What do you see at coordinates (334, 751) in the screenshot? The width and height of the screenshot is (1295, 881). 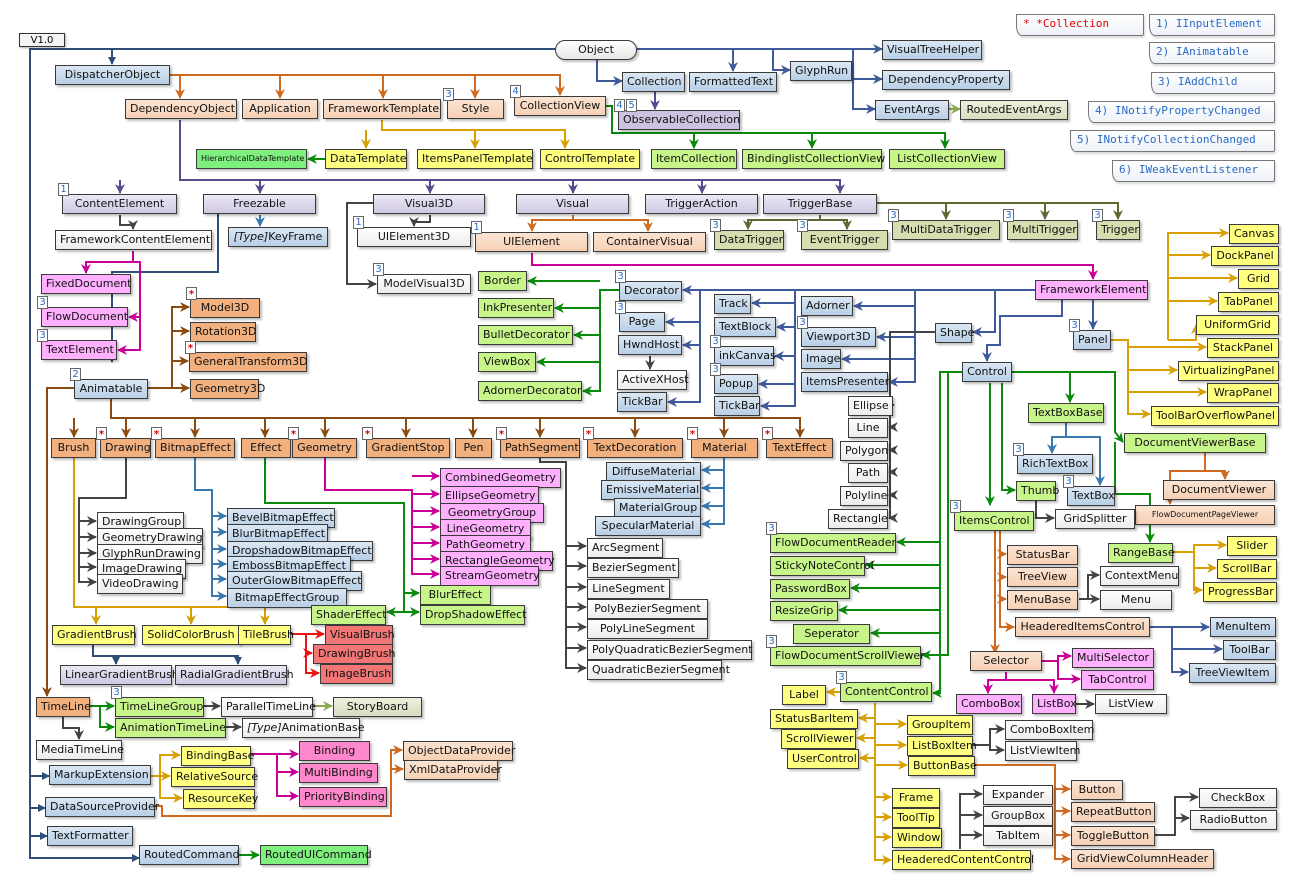 I see `class-node-binding: Binding` at bounding box center [334, 751].